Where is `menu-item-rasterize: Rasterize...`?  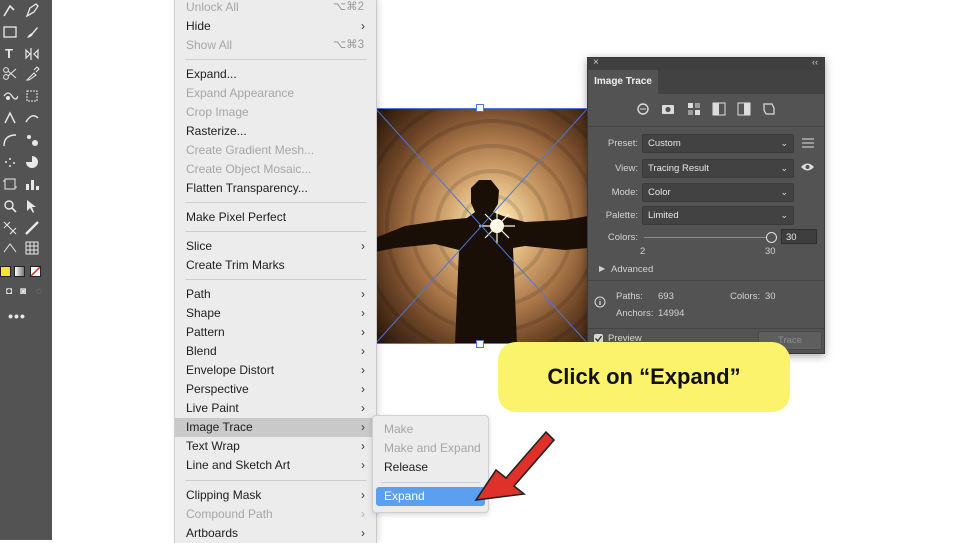 menu-item-rasterize: Rasterize... is located at coordinates (275, 131).